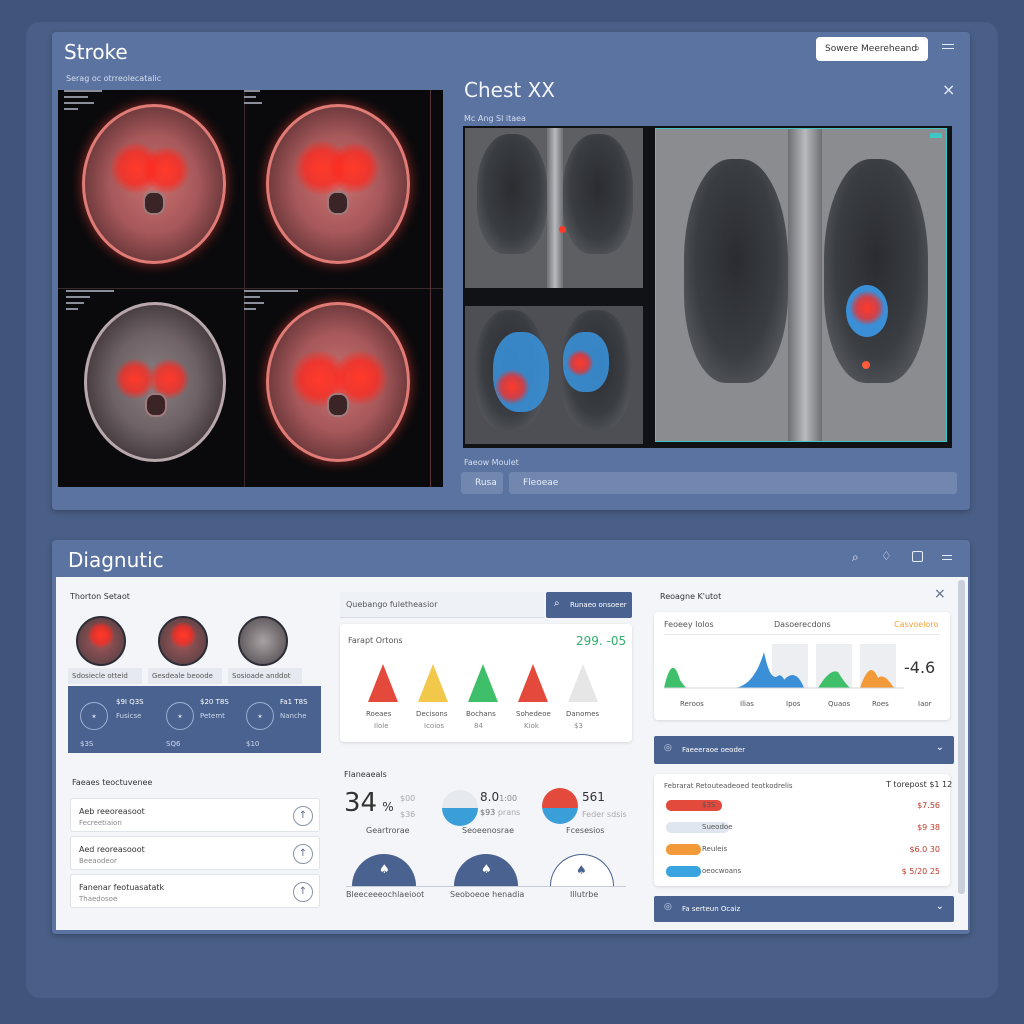 The width and height of the screenshot is (1024, 1024). What do you see at coordinates (598, 194) in the screenshot?
I see `right-lung` at bounding box center [598, 194].